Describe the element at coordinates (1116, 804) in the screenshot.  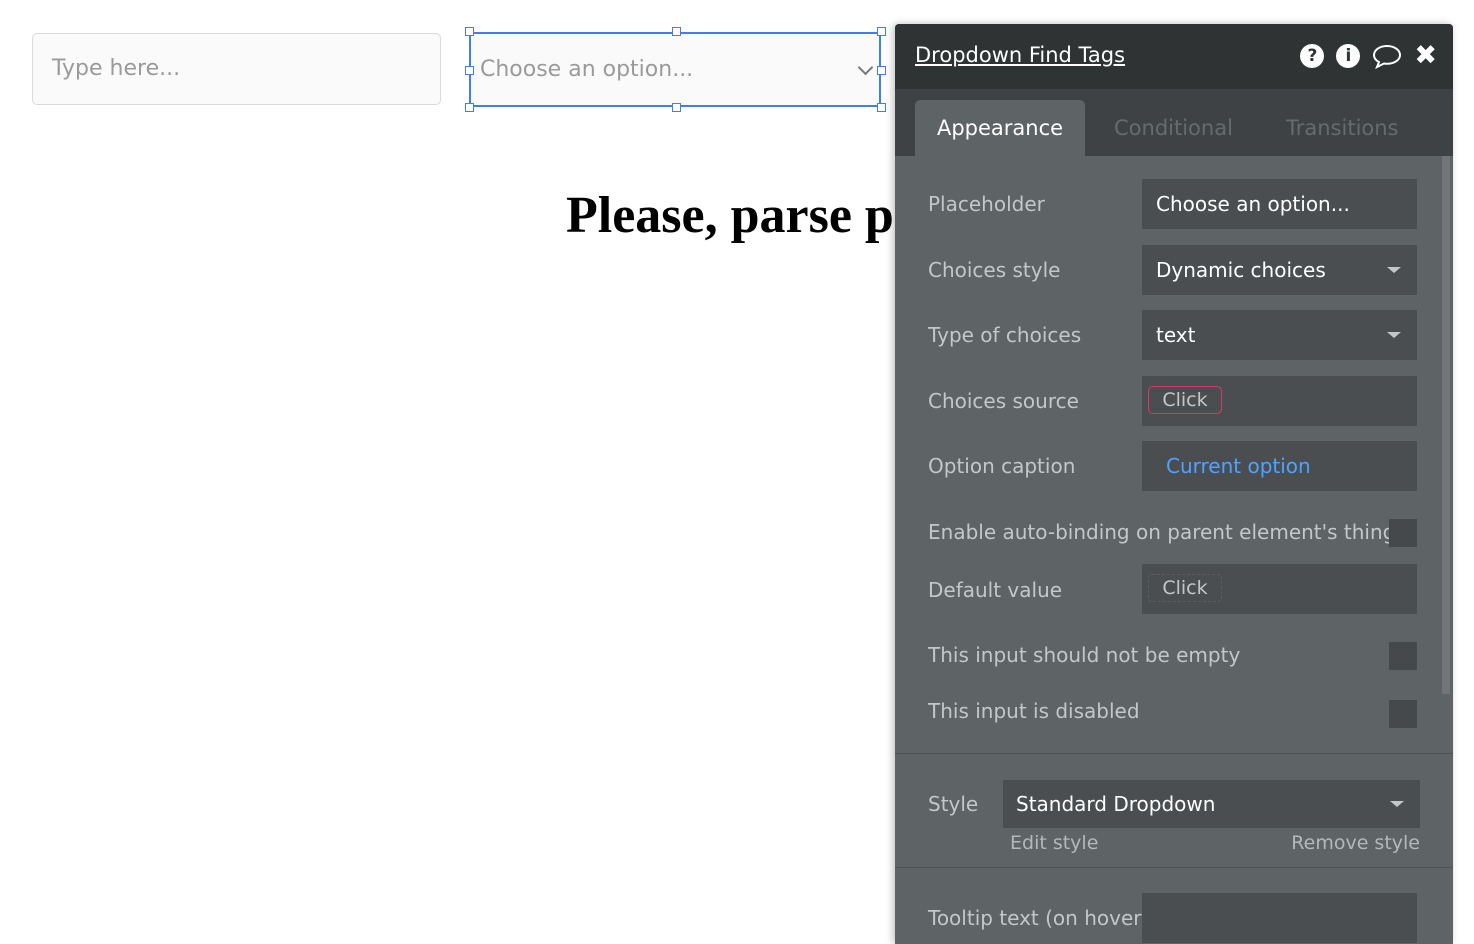
I see `style-value: Standard Dropdown` at that location.